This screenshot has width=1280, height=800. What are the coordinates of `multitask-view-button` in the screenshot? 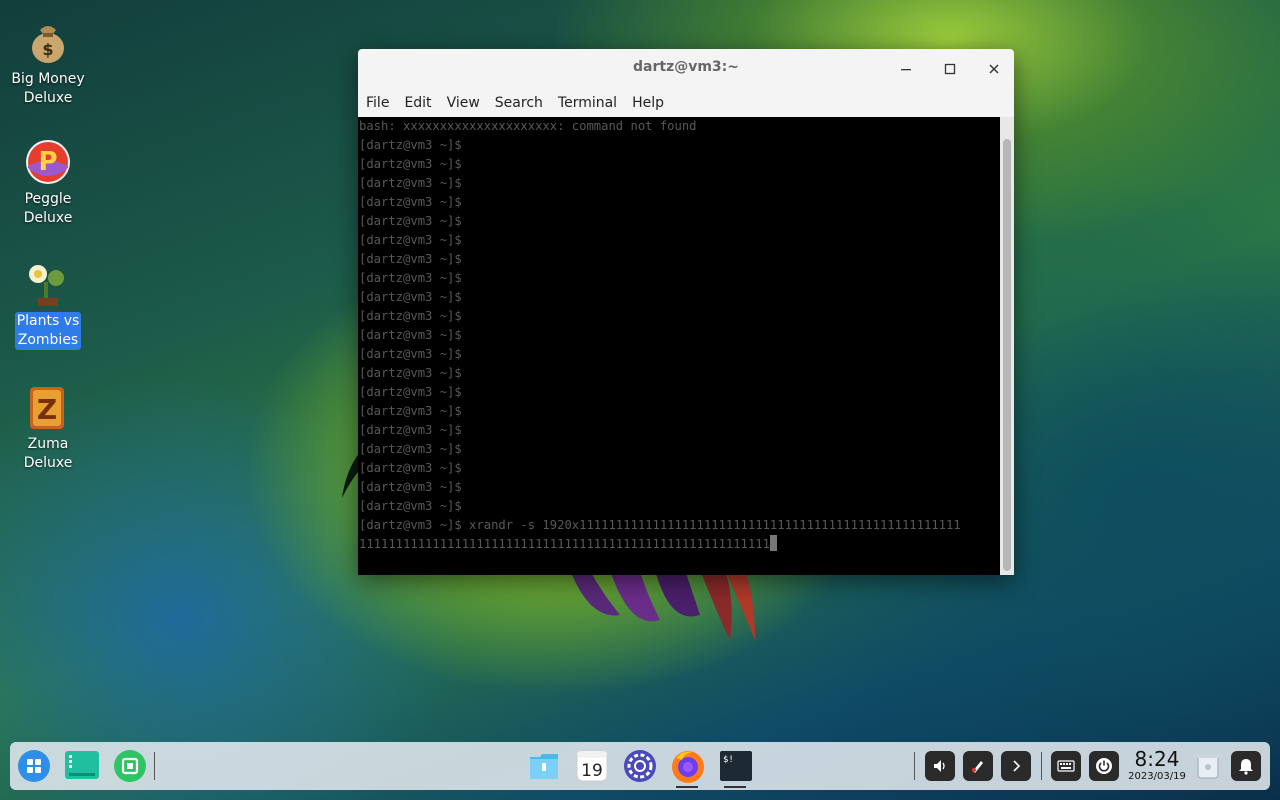 It's located at (82, 766).